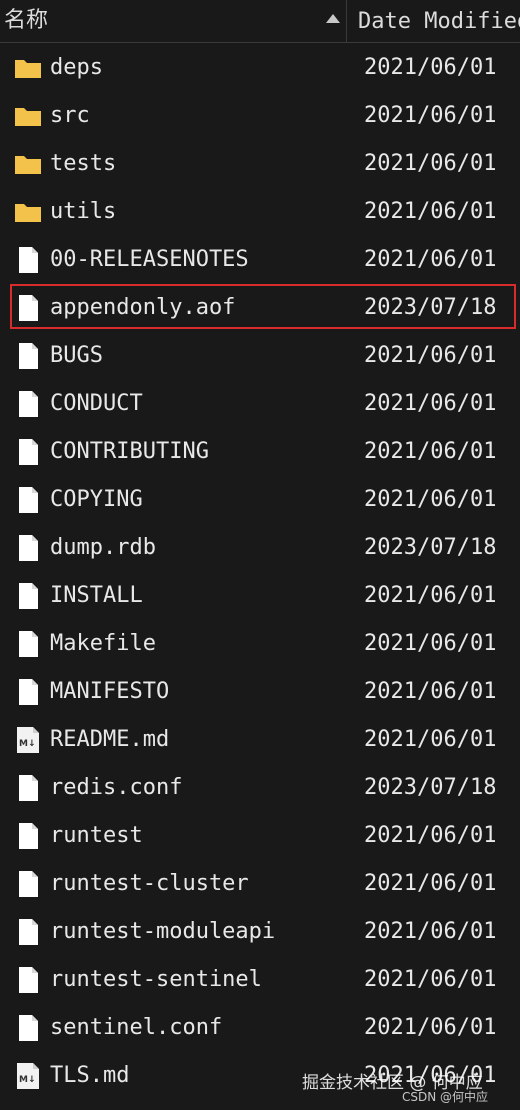 This screenshot has width=520, height=1110. Describe the element at coordinates (260, 308) in the screenshot. I see `file-row: appendonly.aof 2023/07/18` at that location.